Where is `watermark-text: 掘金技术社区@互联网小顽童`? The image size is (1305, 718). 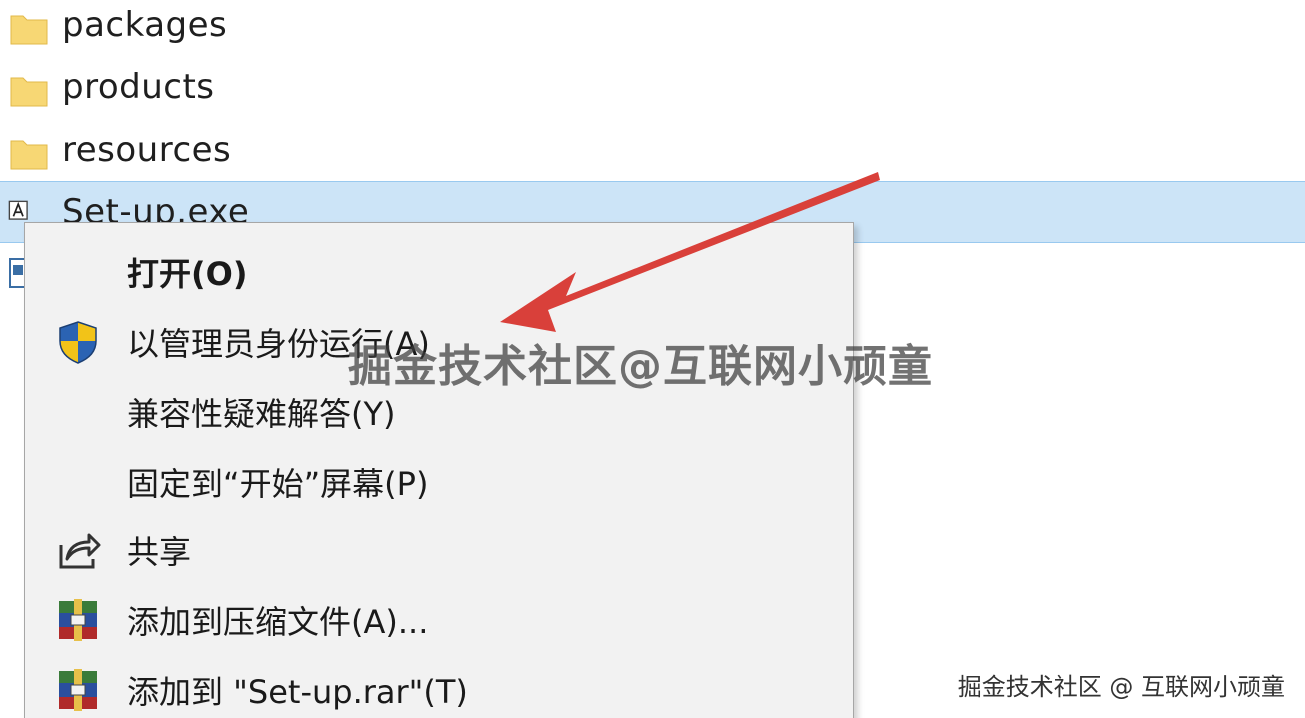
watermark-text: 掘金技术社区@互联网小顽童 is located at coordinates (640, 366).